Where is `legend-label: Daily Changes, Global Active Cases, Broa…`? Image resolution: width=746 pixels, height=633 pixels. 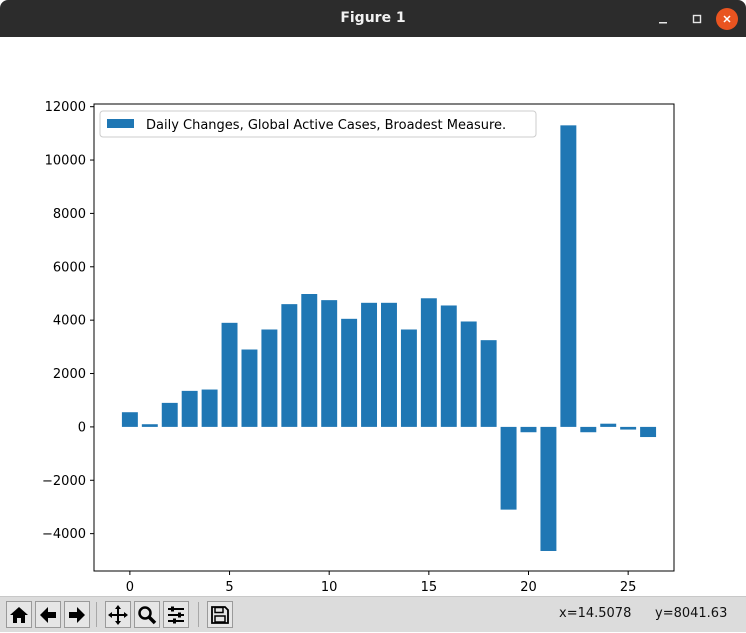
legend-label: Daily Changes, Global Active Cases, Broa… is located at coordinates (326, 125).